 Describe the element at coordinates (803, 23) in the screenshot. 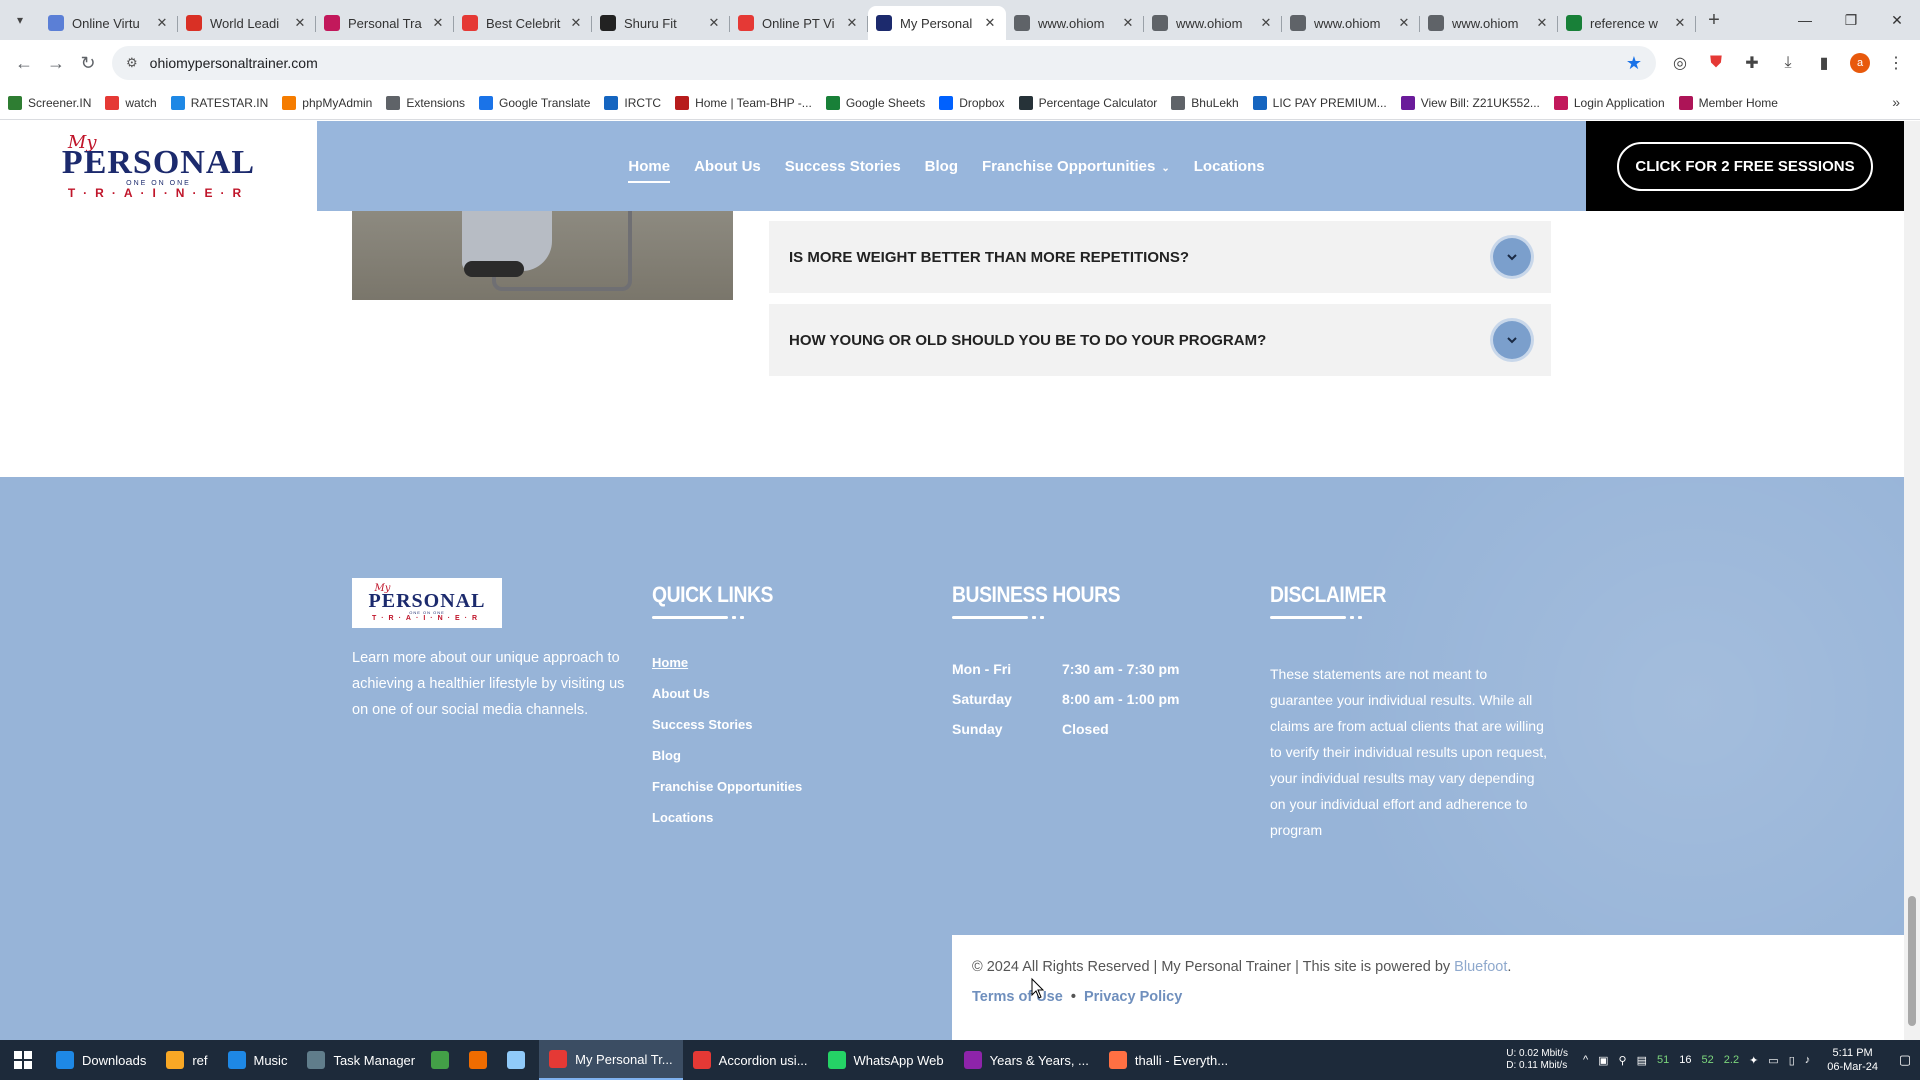

I see `tab-title: Online PT Vi` at that location.